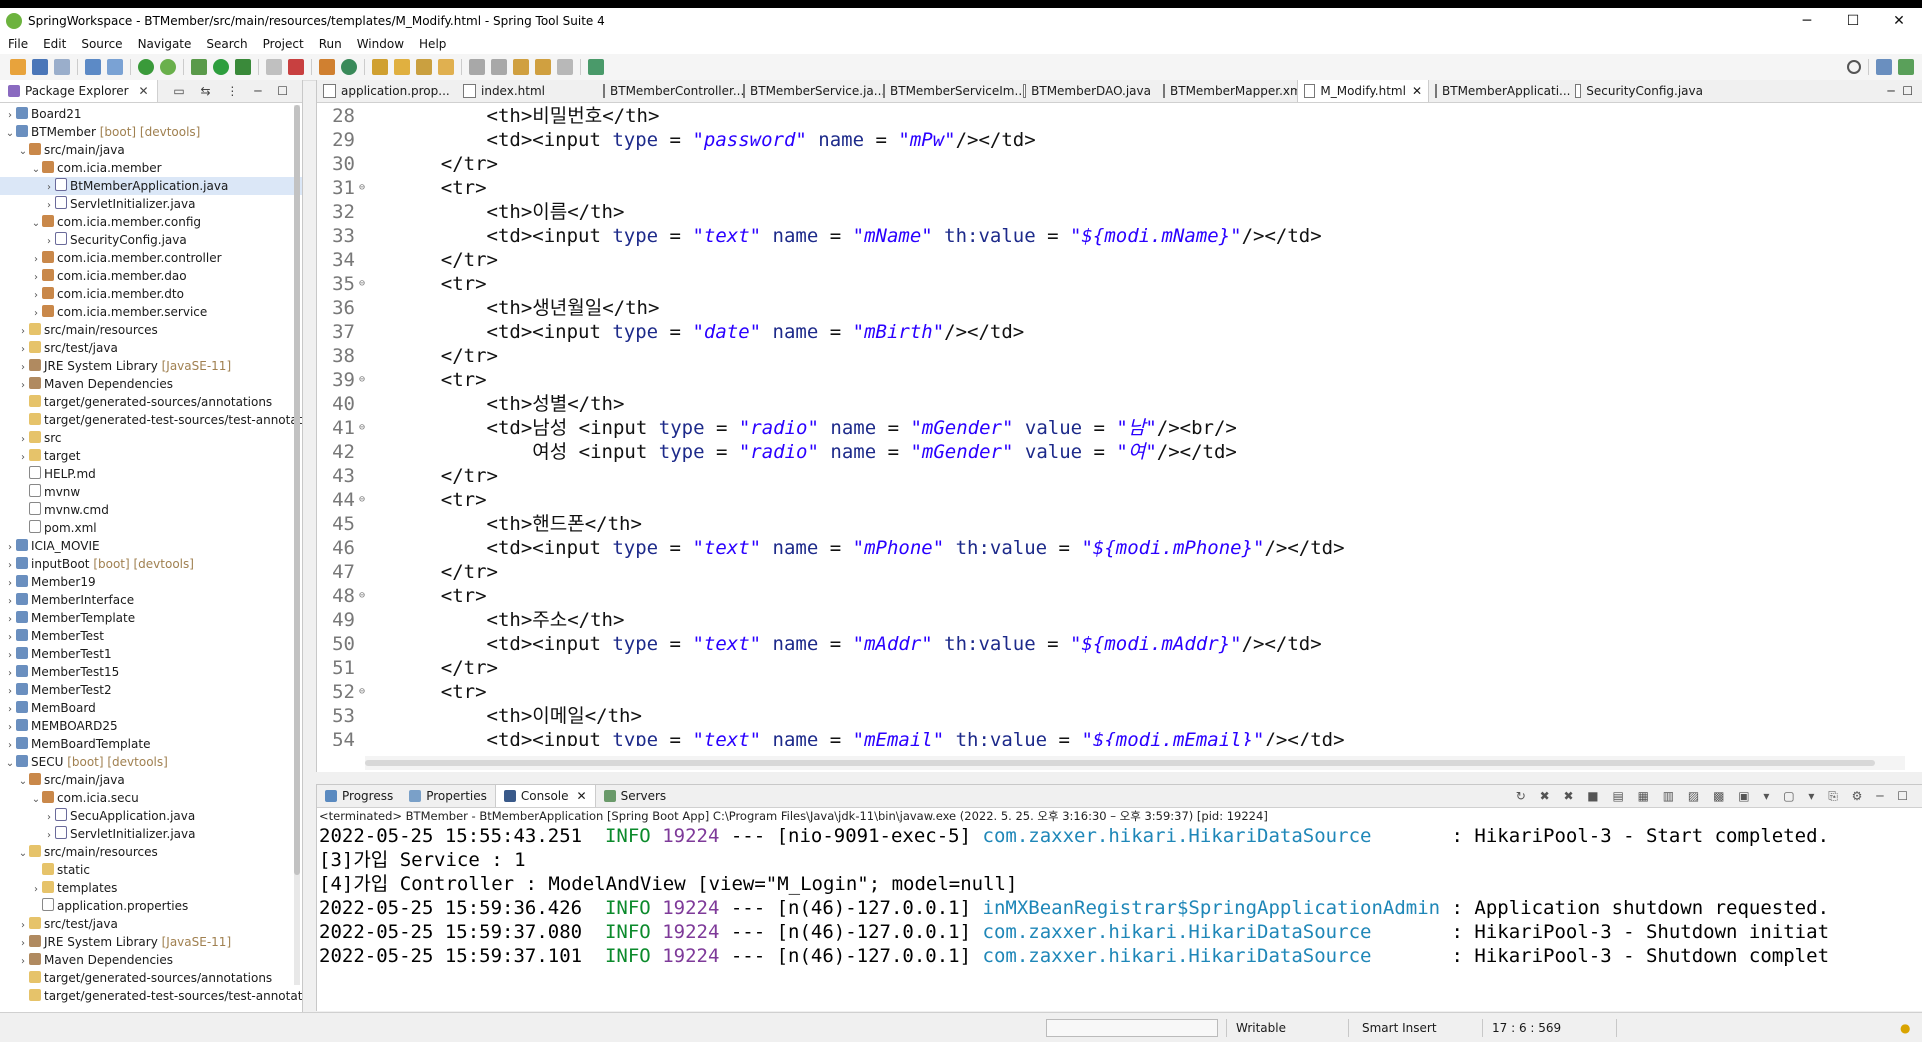 The image size is (1922, 1042). Describe the element at coordinates (151, 348) in the screenshot. I see `tree-item: › src/test/java` at that location.